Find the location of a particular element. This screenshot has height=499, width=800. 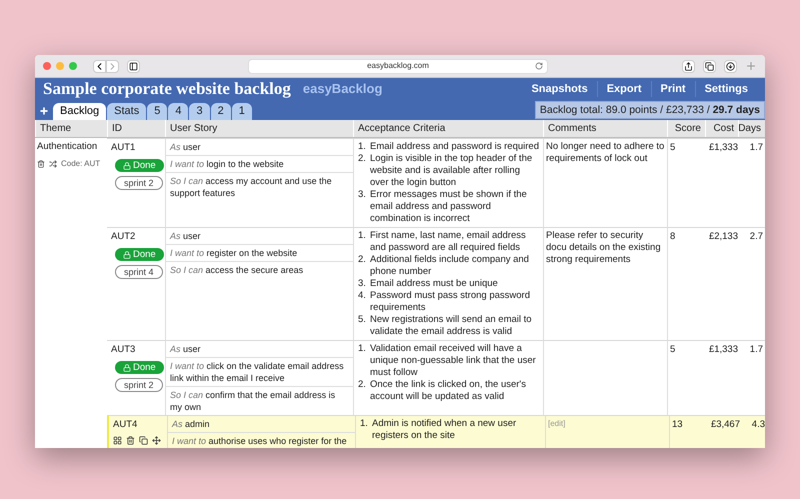

header-menu-link: Settings is located at coordinates (725, 89).